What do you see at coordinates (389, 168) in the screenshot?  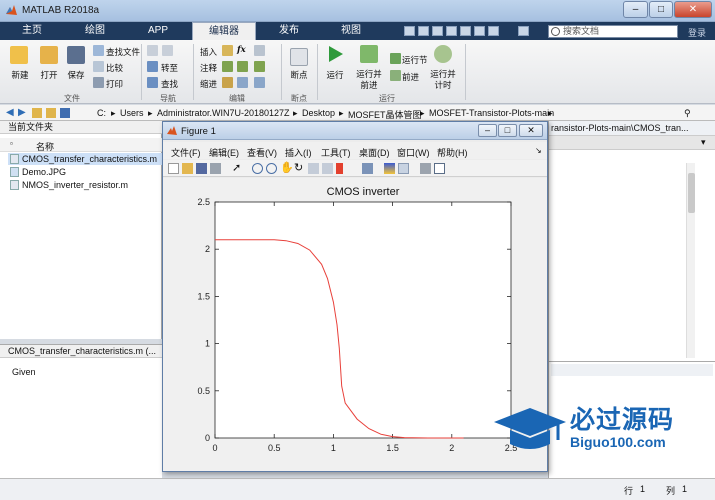 I see `colorbar-icon` at bounding box center [389, 168].